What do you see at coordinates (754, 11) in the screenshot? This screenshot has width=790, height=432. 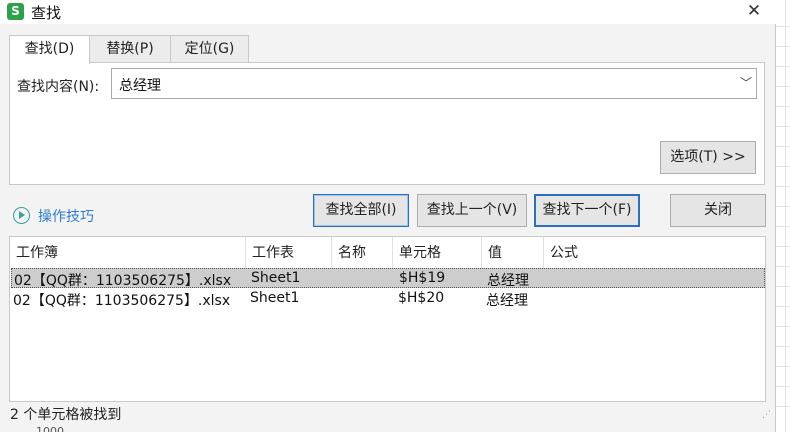 I see `close-icon: ✕` at bounding box center [754, 11].